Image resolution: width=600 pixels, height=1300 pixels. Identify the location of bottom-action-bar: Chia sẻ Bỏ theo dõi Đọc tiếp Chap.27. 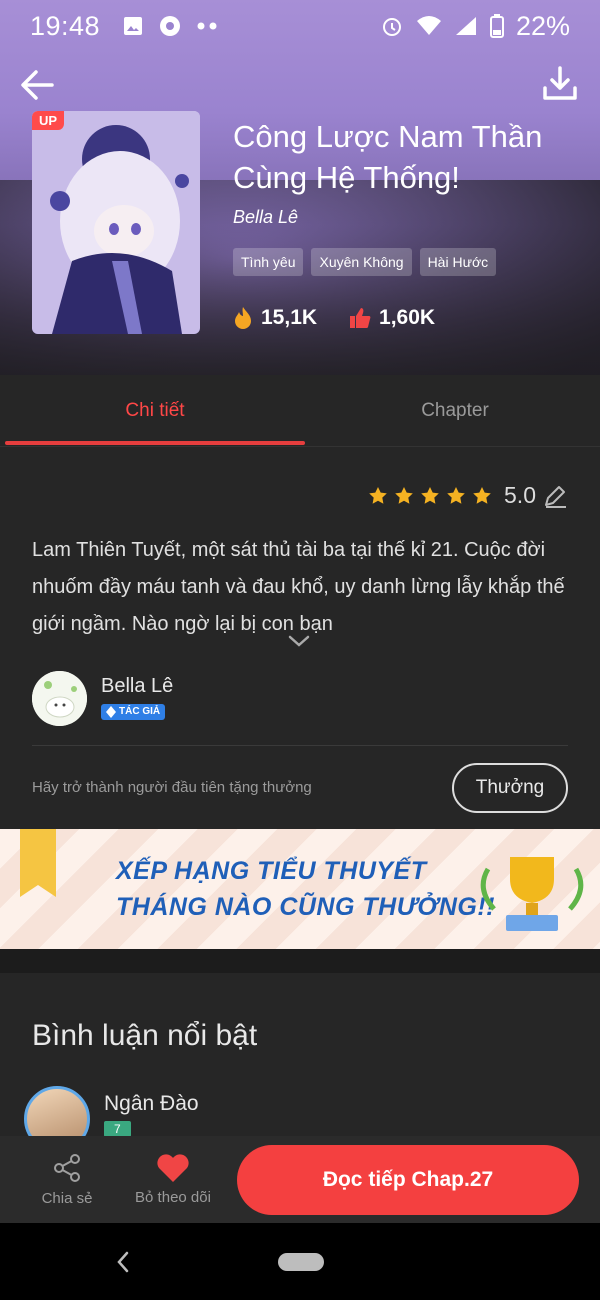
(300, 1179).